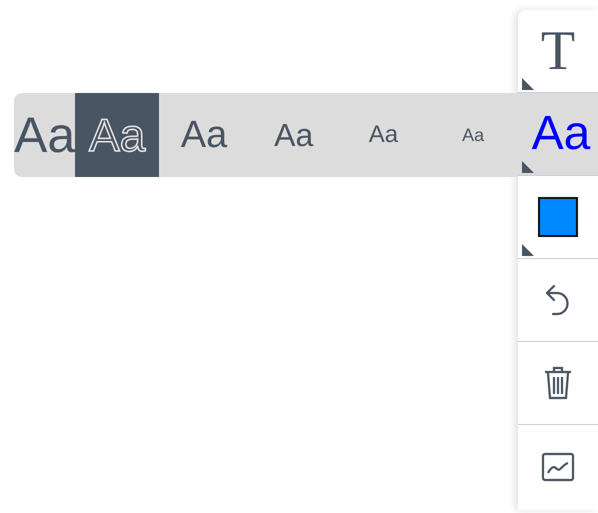 The image size is (598, 513). I want to click on trash-icon, so click(558, 383).